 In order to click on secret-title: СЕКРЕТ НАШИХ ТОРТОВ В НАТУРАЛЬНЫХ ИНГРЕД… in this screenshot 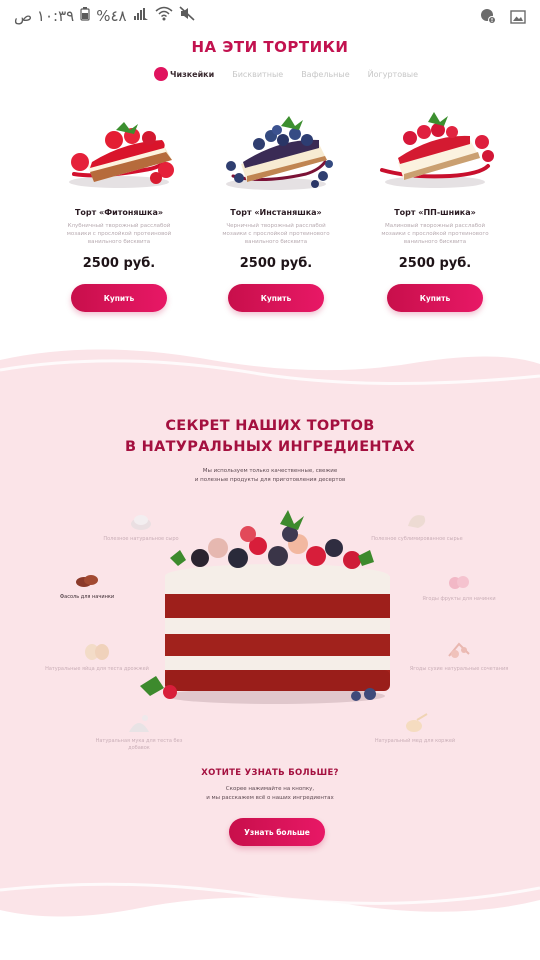, I will do `click(270, 437)`.